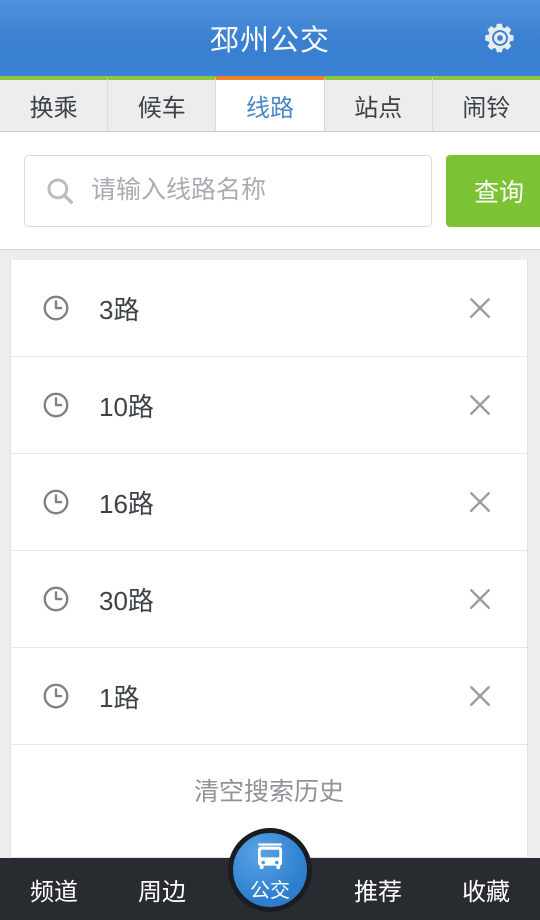  What do you see at coordinates (126, 600) in the screenshot?
I see `list-item-label: 30路` at bounding box center [126, 600].